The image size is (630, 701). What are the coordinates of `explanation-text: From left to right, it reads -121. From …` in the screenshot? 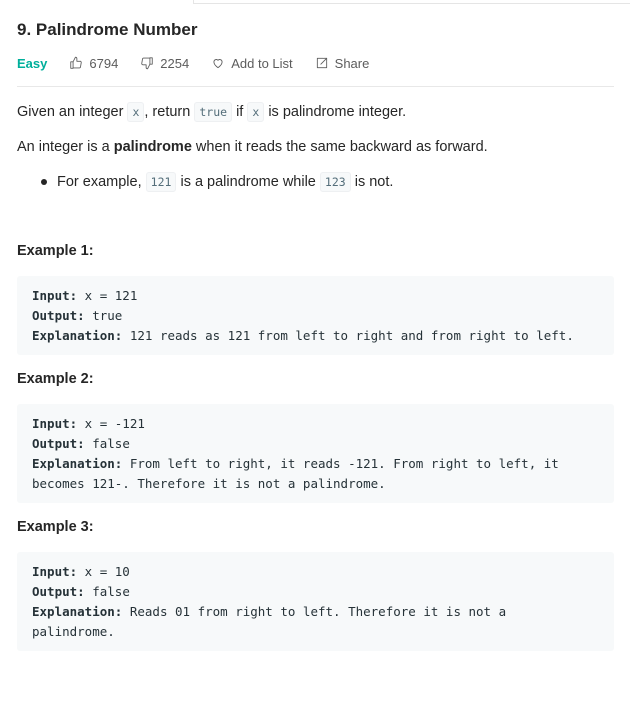 It's located at (340, 463).